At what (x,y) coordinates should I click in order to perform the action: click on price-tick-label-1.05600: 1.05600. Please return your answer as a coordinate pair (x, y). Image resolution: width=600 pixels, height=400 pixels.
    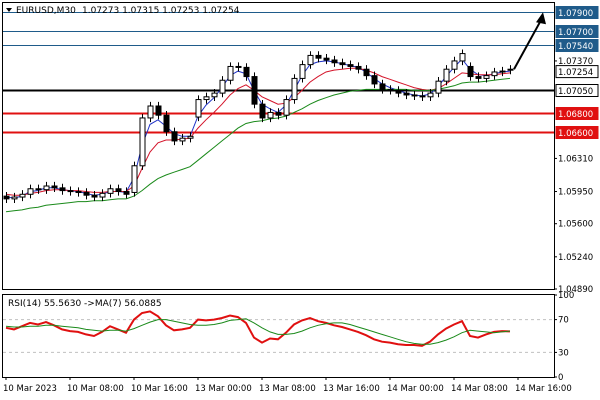
    Looking at the image, I should click on (575, 225).